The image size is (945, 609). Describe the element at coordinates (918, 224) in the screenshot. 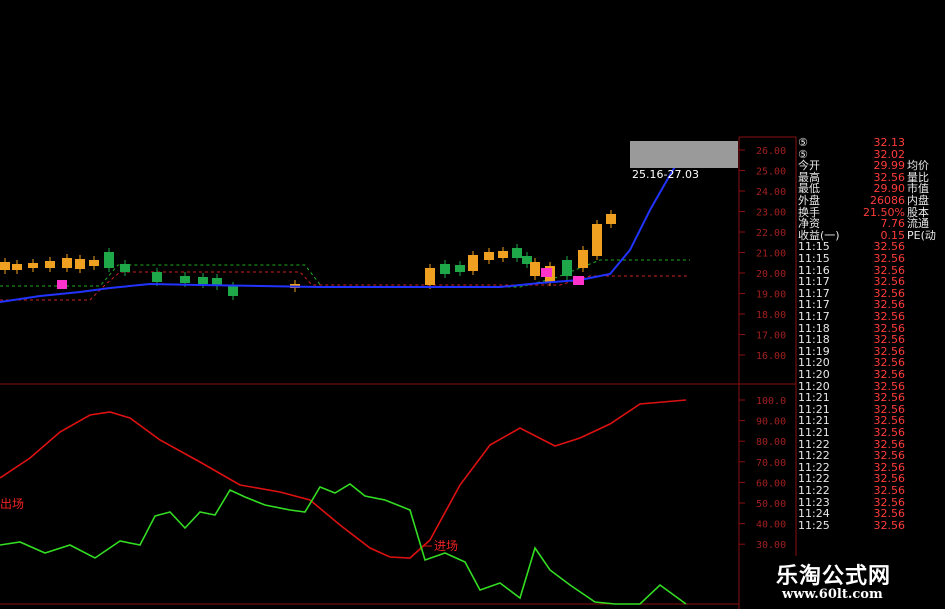

I see `quote-label-2: 流通` at that location.